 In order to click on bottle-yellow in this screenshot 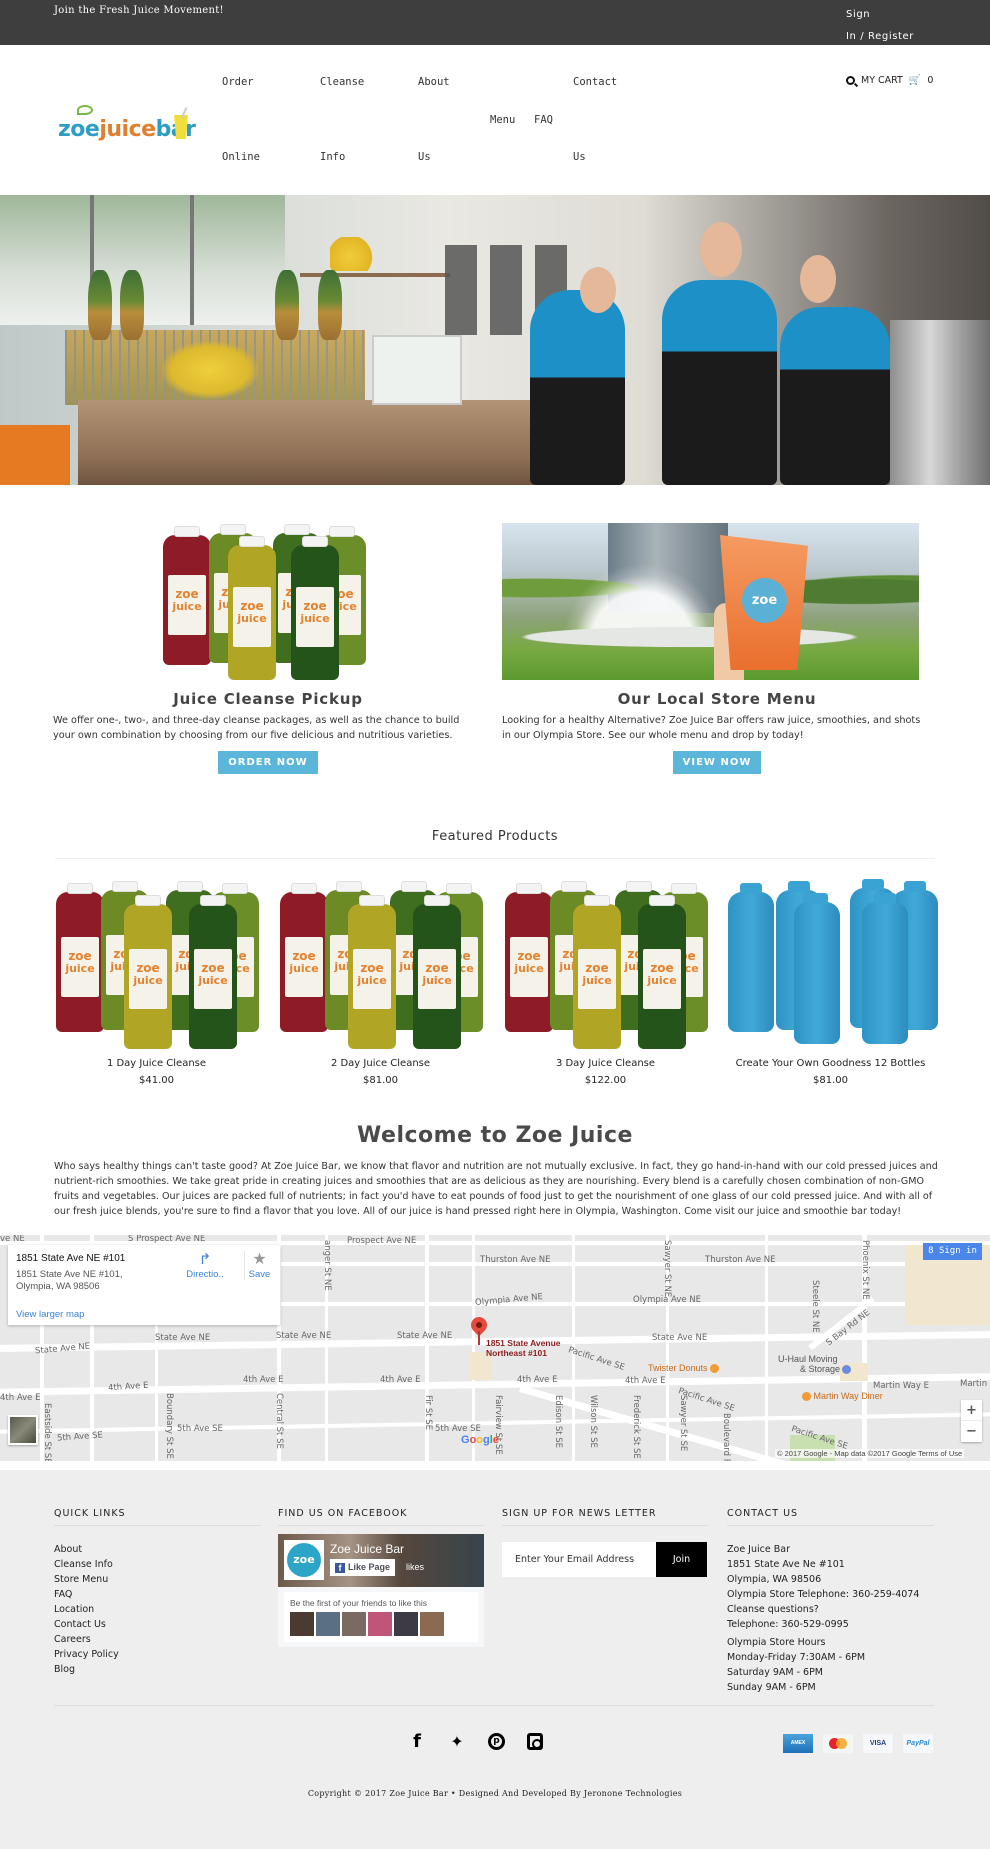, I will do `click(597, 972)`.